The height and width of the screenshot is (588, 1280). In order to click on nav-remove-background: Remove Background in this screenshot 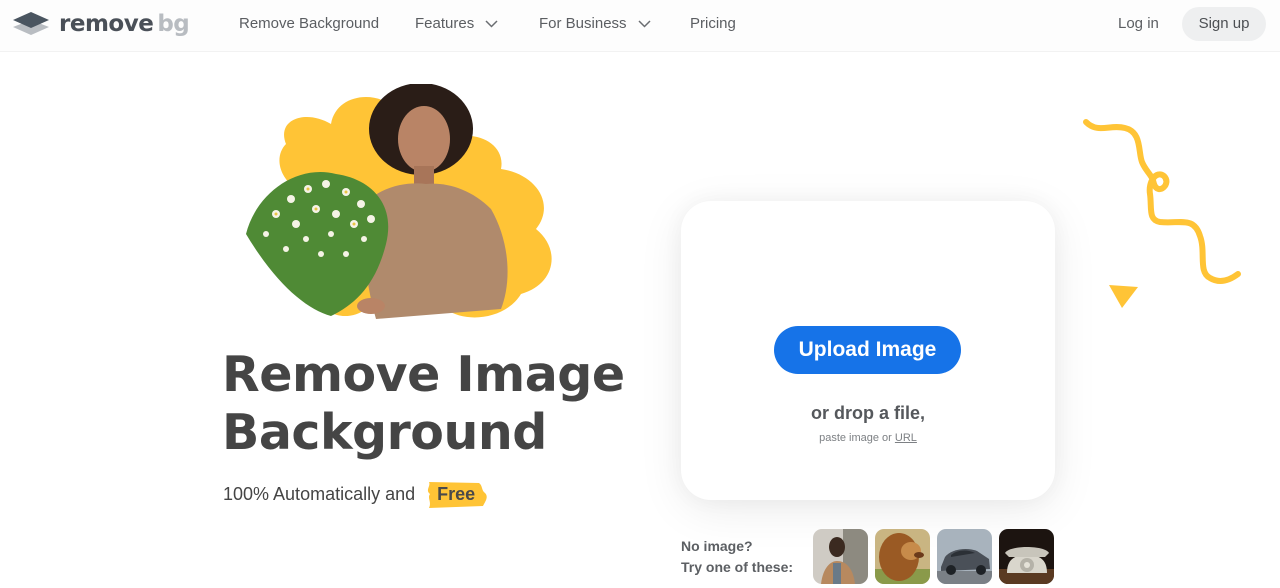, I will do `click(309, 24)`.